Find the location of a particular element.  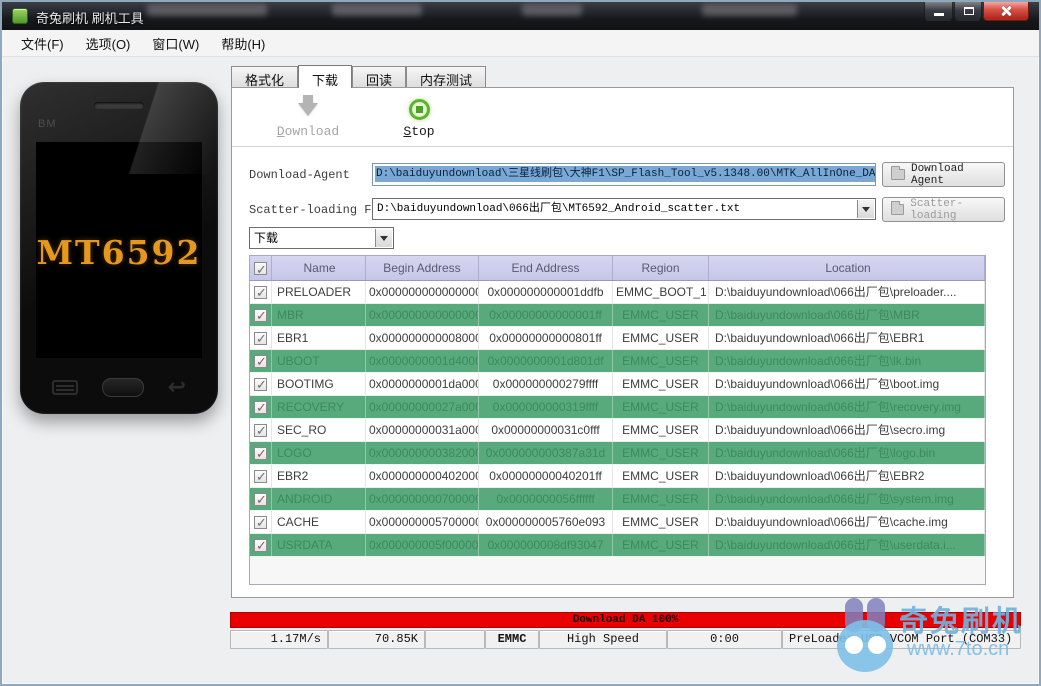

tab-download: 下载 is located at coordinates (325, 76).